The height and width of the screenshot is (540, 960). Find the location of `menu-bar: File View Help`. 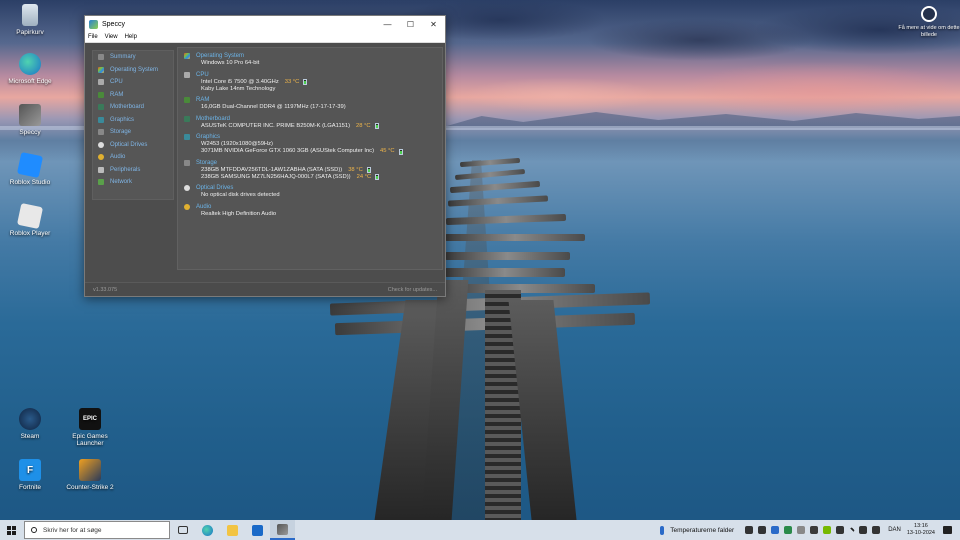

menu-bar: File View Help is located at coordinates (265, 37).